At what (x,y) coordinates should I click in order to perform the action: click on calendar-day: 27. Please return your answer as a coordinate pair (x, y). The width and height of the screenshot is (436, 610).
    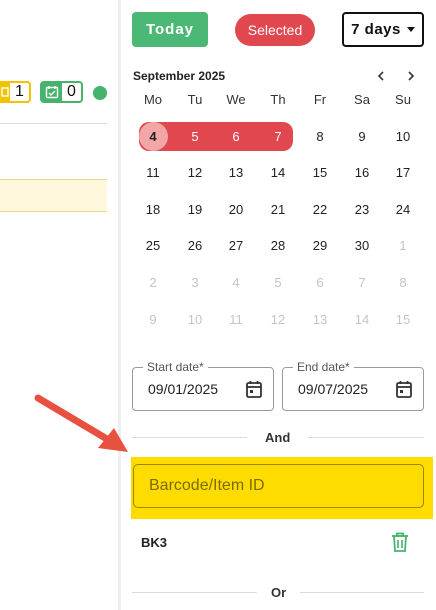
    Looking at the image, I should click on (236, 245).